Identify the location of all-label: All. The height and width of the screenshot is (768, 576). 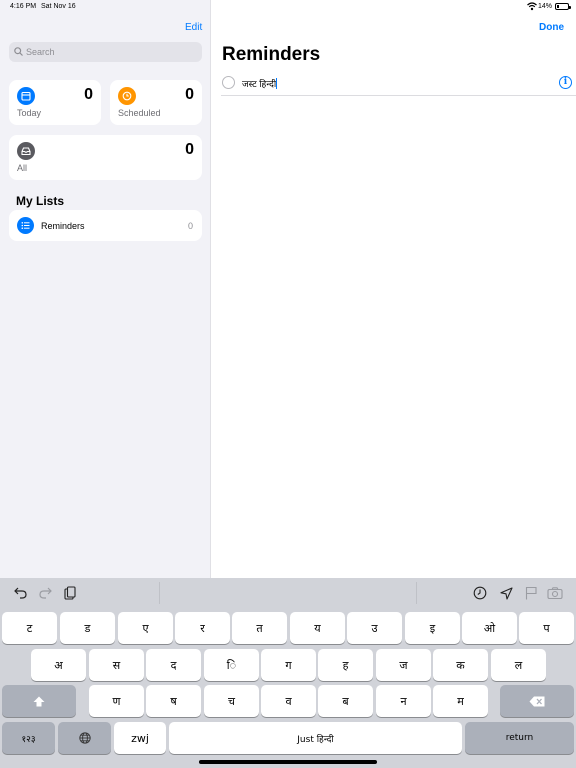
(22, 168).